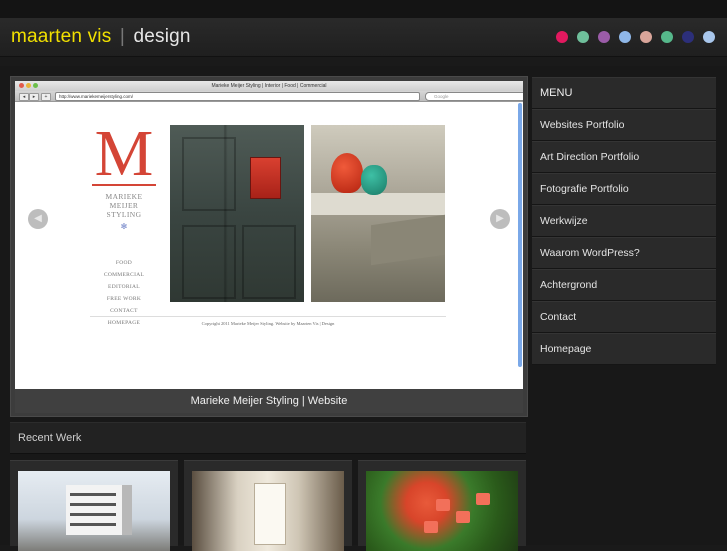 The height and width of the screenshot is (551, 727). I want to click on menu-item-waarom-wordpress: Waarom WordPress?, so click(624, 253).